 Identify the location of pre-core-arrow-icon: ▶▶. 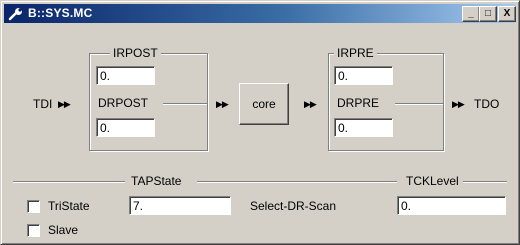
(222, 104).